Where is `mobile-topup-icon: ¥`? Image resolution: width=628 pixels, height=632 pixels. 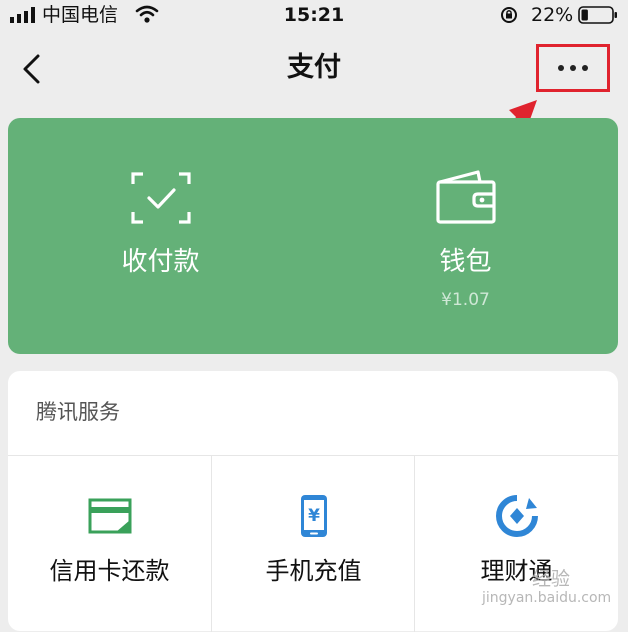 mobile-topup-icon: ¥ is located at coordinates (313, 516).